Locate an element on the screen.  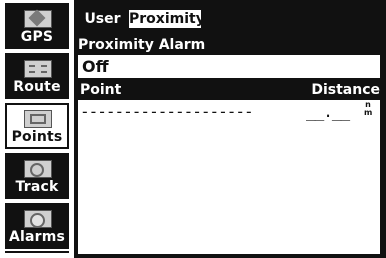
sidebar-item-points: Points is located at coordinates (37, 126).